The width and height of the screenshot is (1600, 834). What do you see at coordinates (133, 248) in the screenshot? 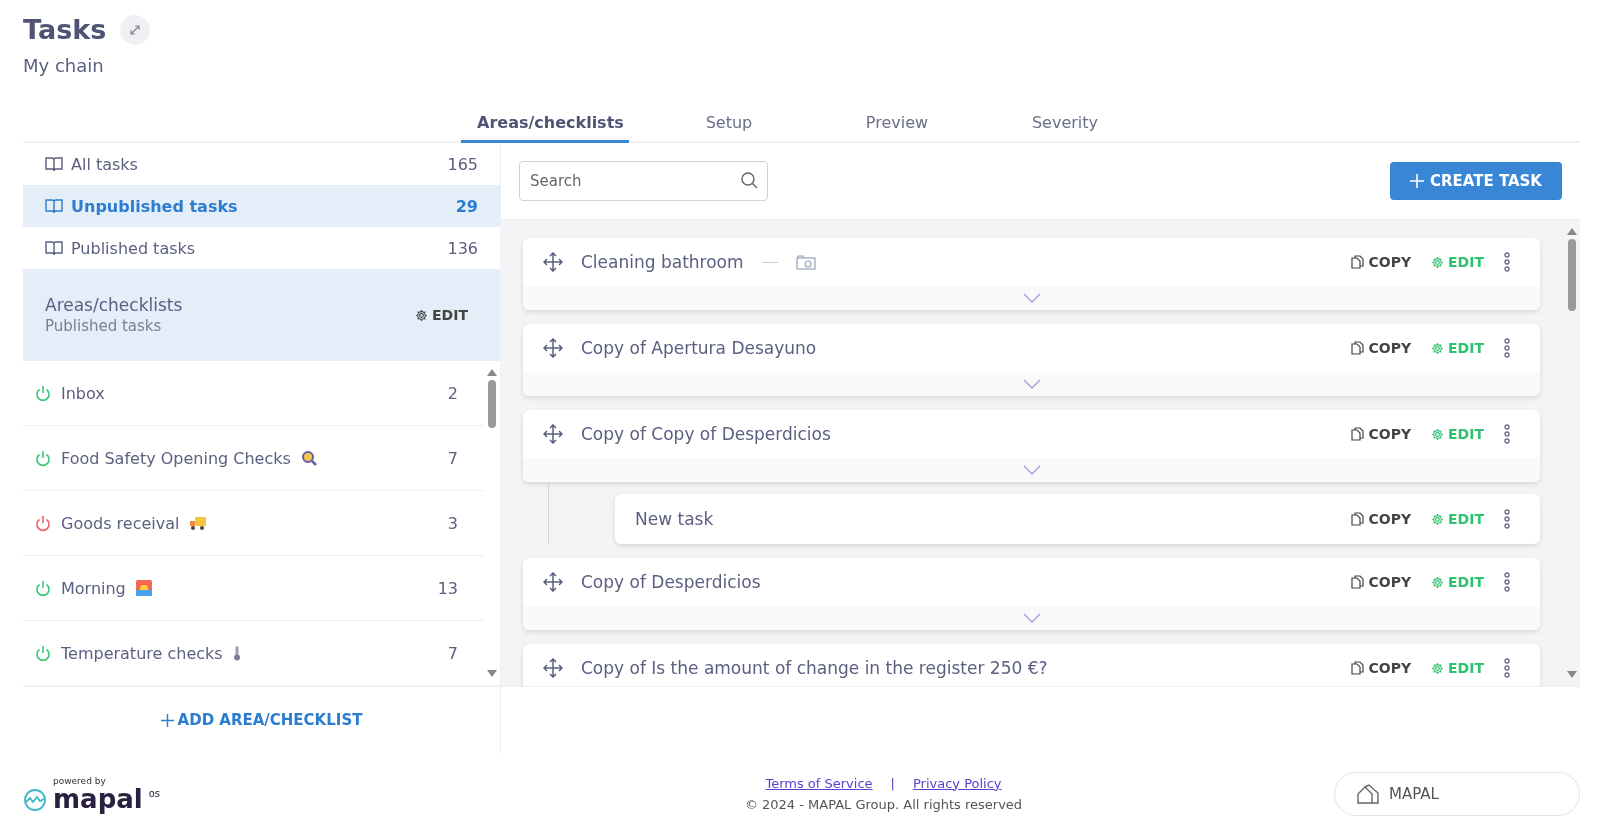
I see `filter-label: Published tasks` at bounding box center [133, 248].